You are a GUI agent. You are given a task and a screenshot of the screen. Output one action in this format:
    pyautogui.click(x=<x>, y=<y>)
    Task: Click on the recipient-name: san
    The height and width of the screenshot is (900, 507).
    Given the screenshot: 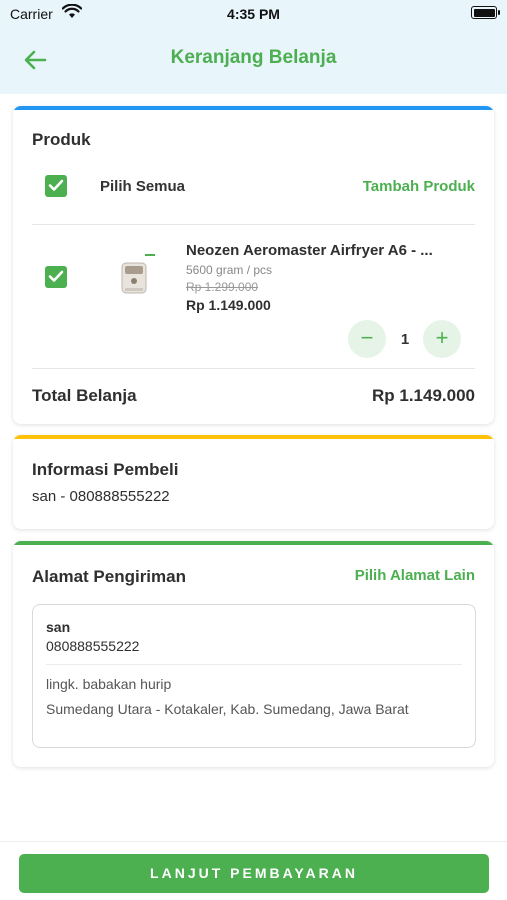 What is the action you would take?
    pyautogui.click(x=58, y=627)
    